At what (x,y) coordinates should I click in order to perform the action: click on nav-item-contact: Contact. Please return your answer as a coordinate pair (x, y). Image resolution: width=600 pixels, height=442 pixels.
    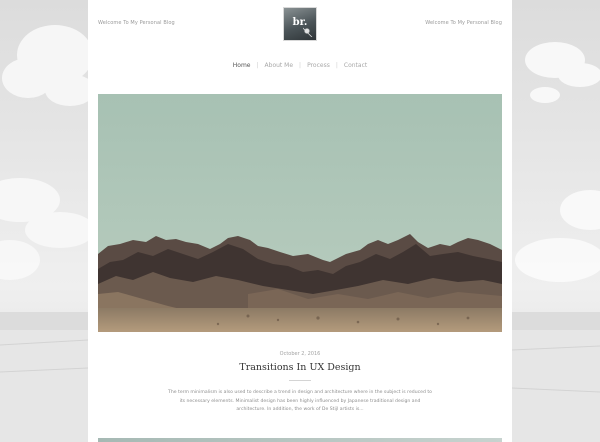
    Looking at the image, I should click on (355, 65).